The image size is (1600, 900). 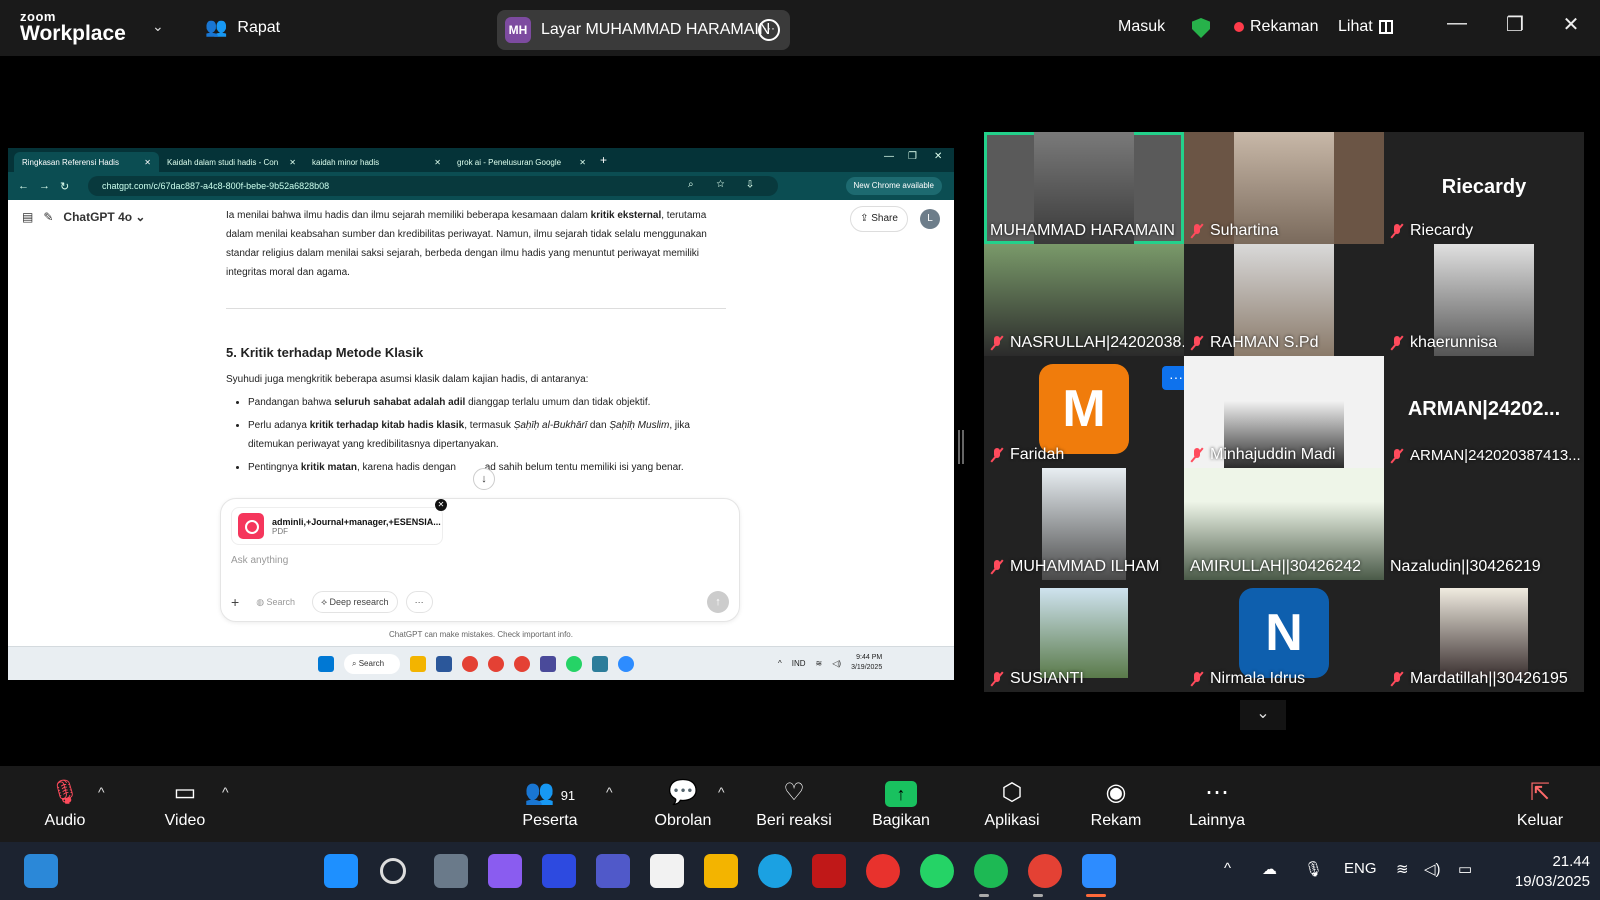 What do you see at coordinates (48, 217) in the screenshot?
I see `new-chat-icon: ✎` at bounding box center [48, 217].